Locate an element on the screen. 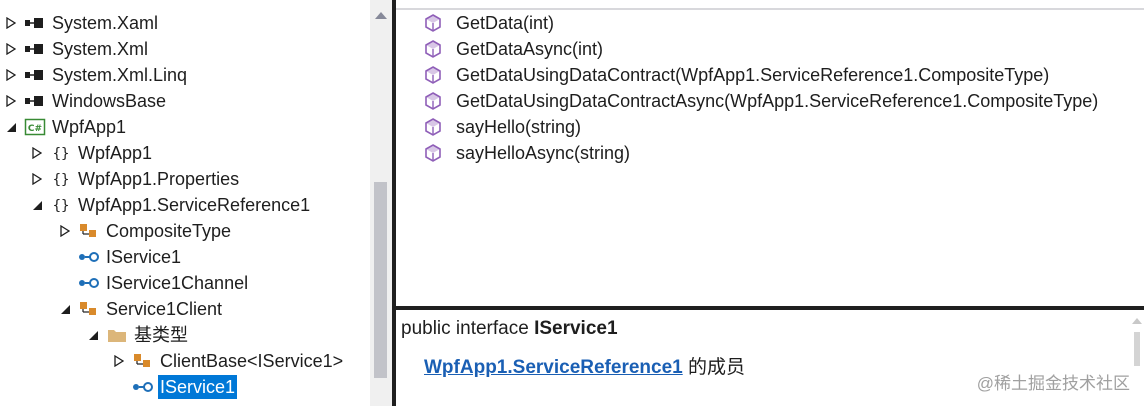 This screenshot has height=406, width=1144. tree-item-windowsbase: WindowsBase is located at coordinates (86, 101).